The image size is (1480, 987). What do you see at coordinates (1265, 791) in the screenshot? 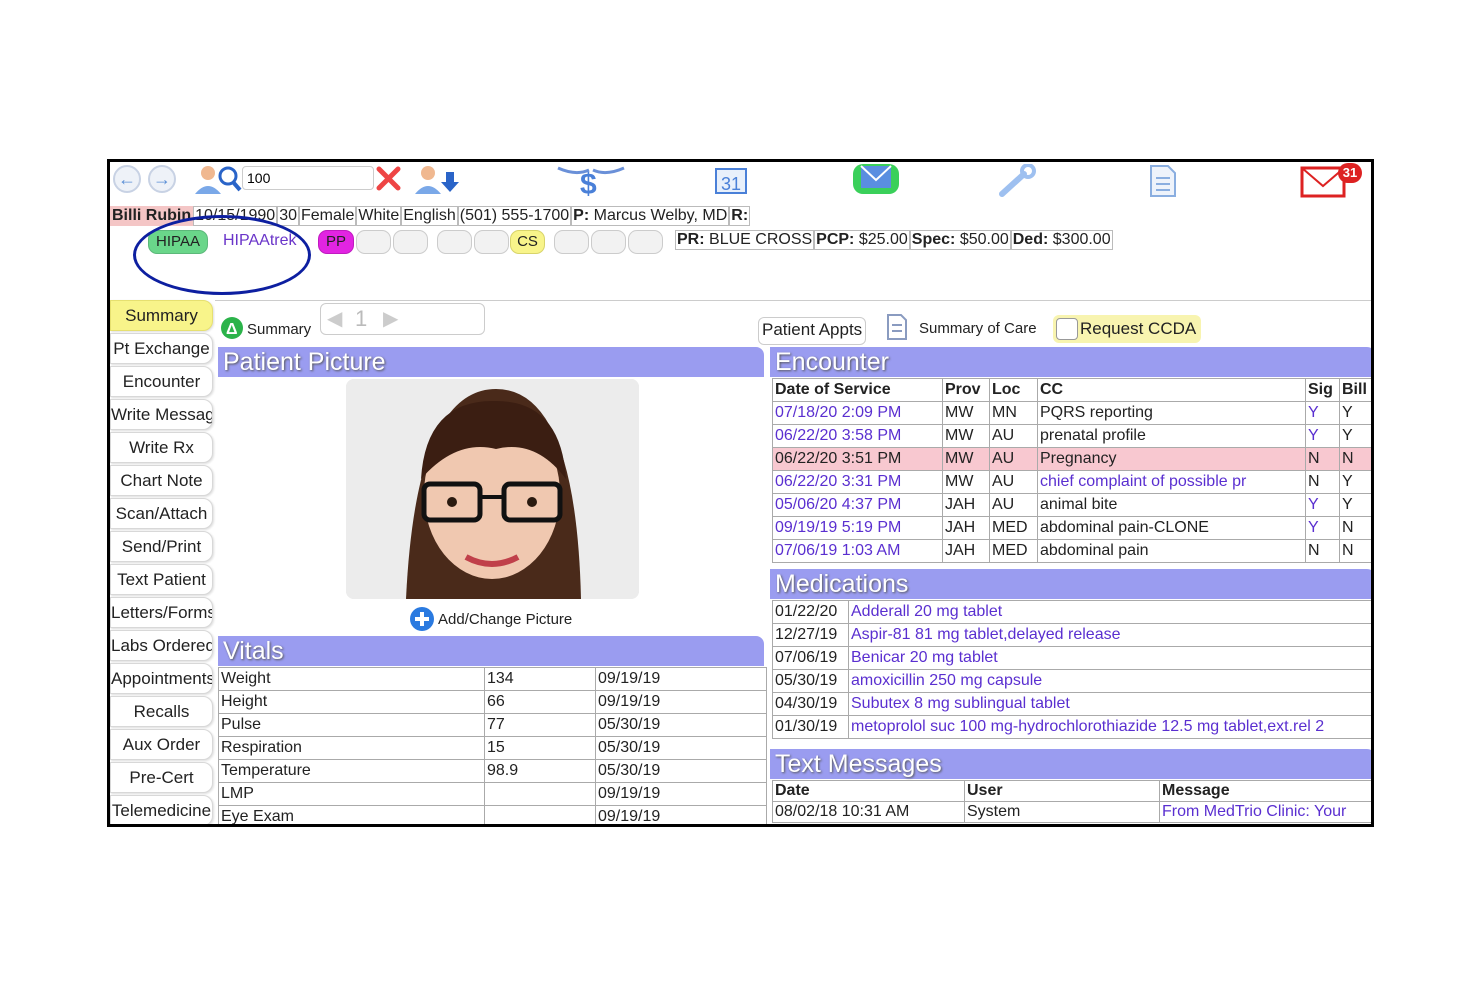
I see `text-messages-col-header: Message` at bounding box center [1265, 791].